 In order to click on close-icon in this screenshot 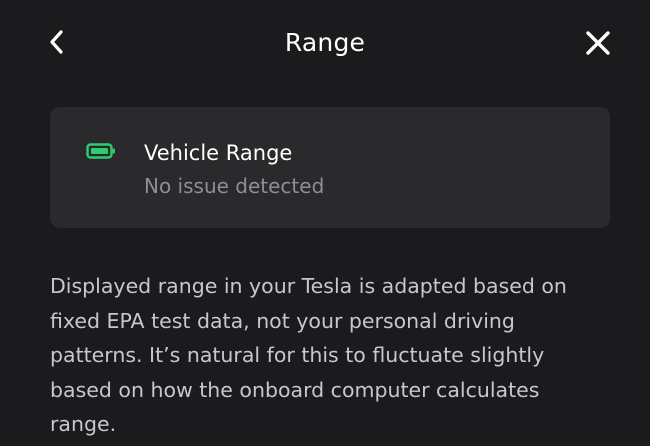, I will do `click(598, 43)`.